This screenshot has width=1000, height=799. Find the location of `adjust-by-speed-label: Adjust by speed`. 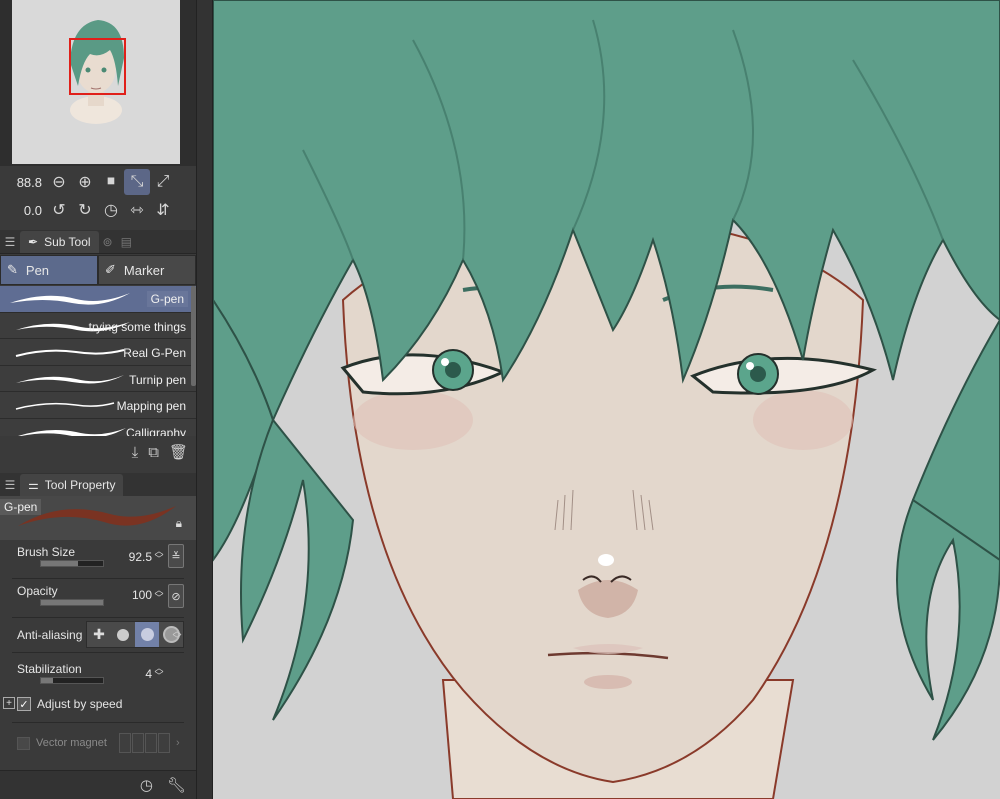

adjust-by-speed-label: Adjust by speed is located at coordinates (80, 704).